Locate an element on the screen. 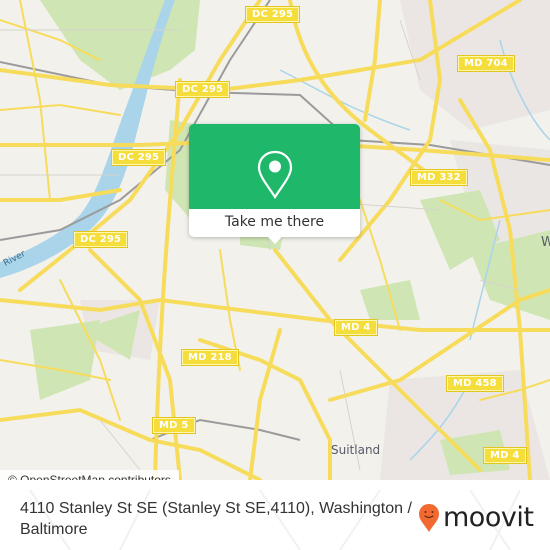 This screenshot has width=550, height=550. map-pin-icon is located at coordinates (275, 175).